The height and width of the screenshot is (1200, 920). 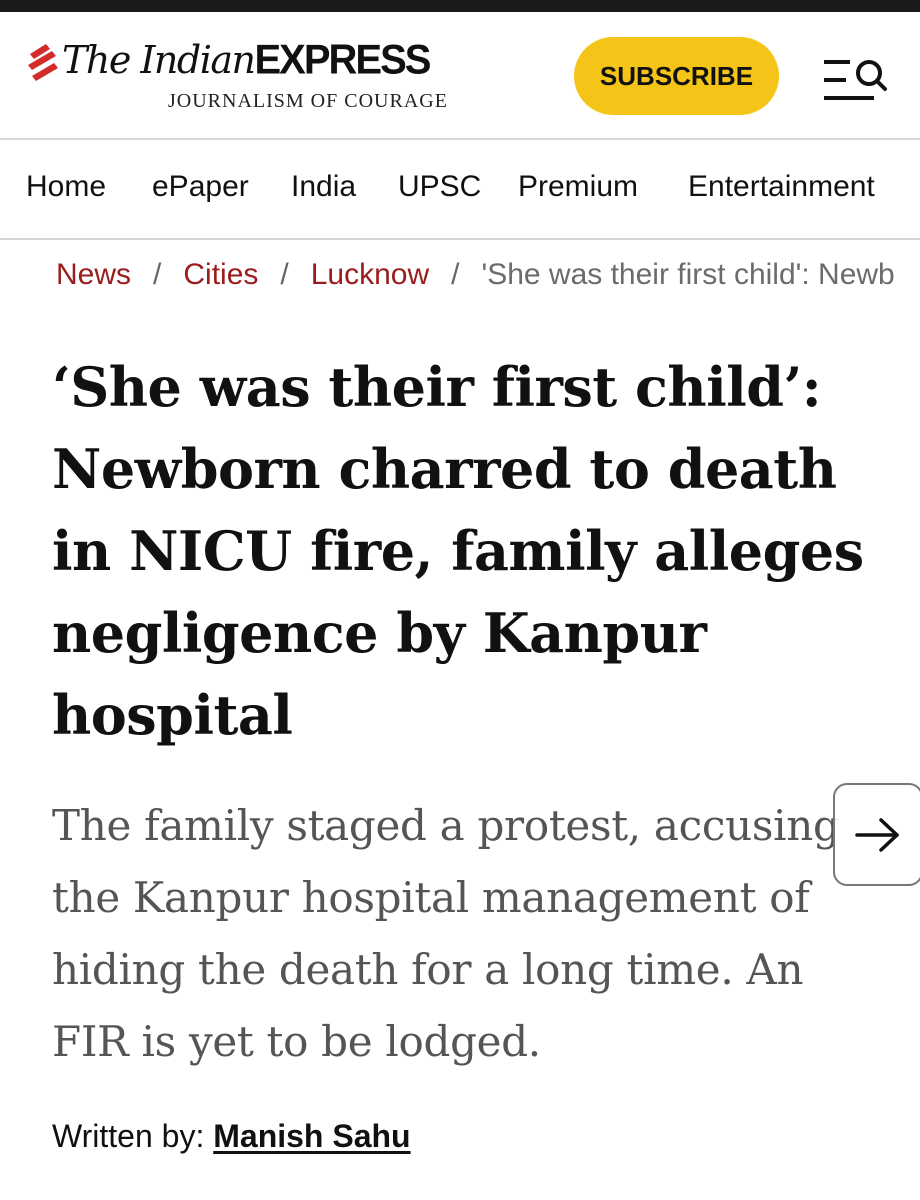 I want to click on menu-search-button, so click(x=855, y=82).